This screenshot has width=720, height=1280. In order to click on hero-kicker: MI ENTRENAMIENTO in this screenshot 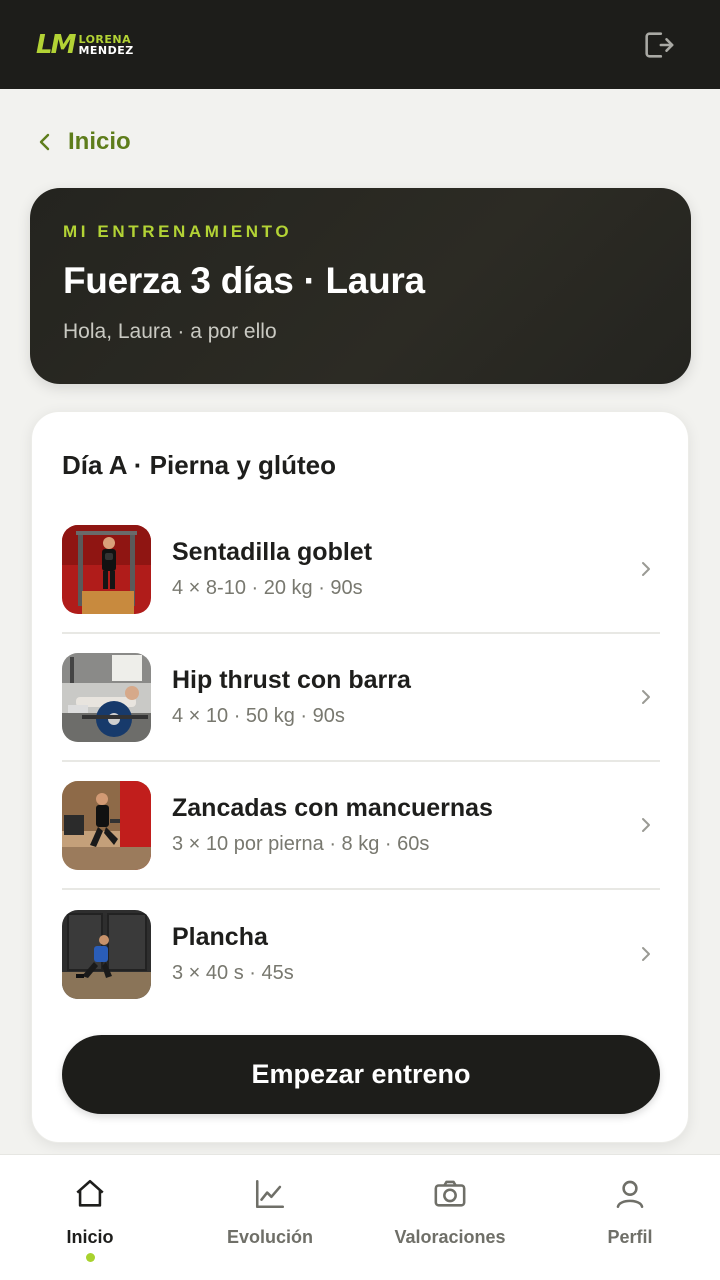, I will do `click(178, 231)`.